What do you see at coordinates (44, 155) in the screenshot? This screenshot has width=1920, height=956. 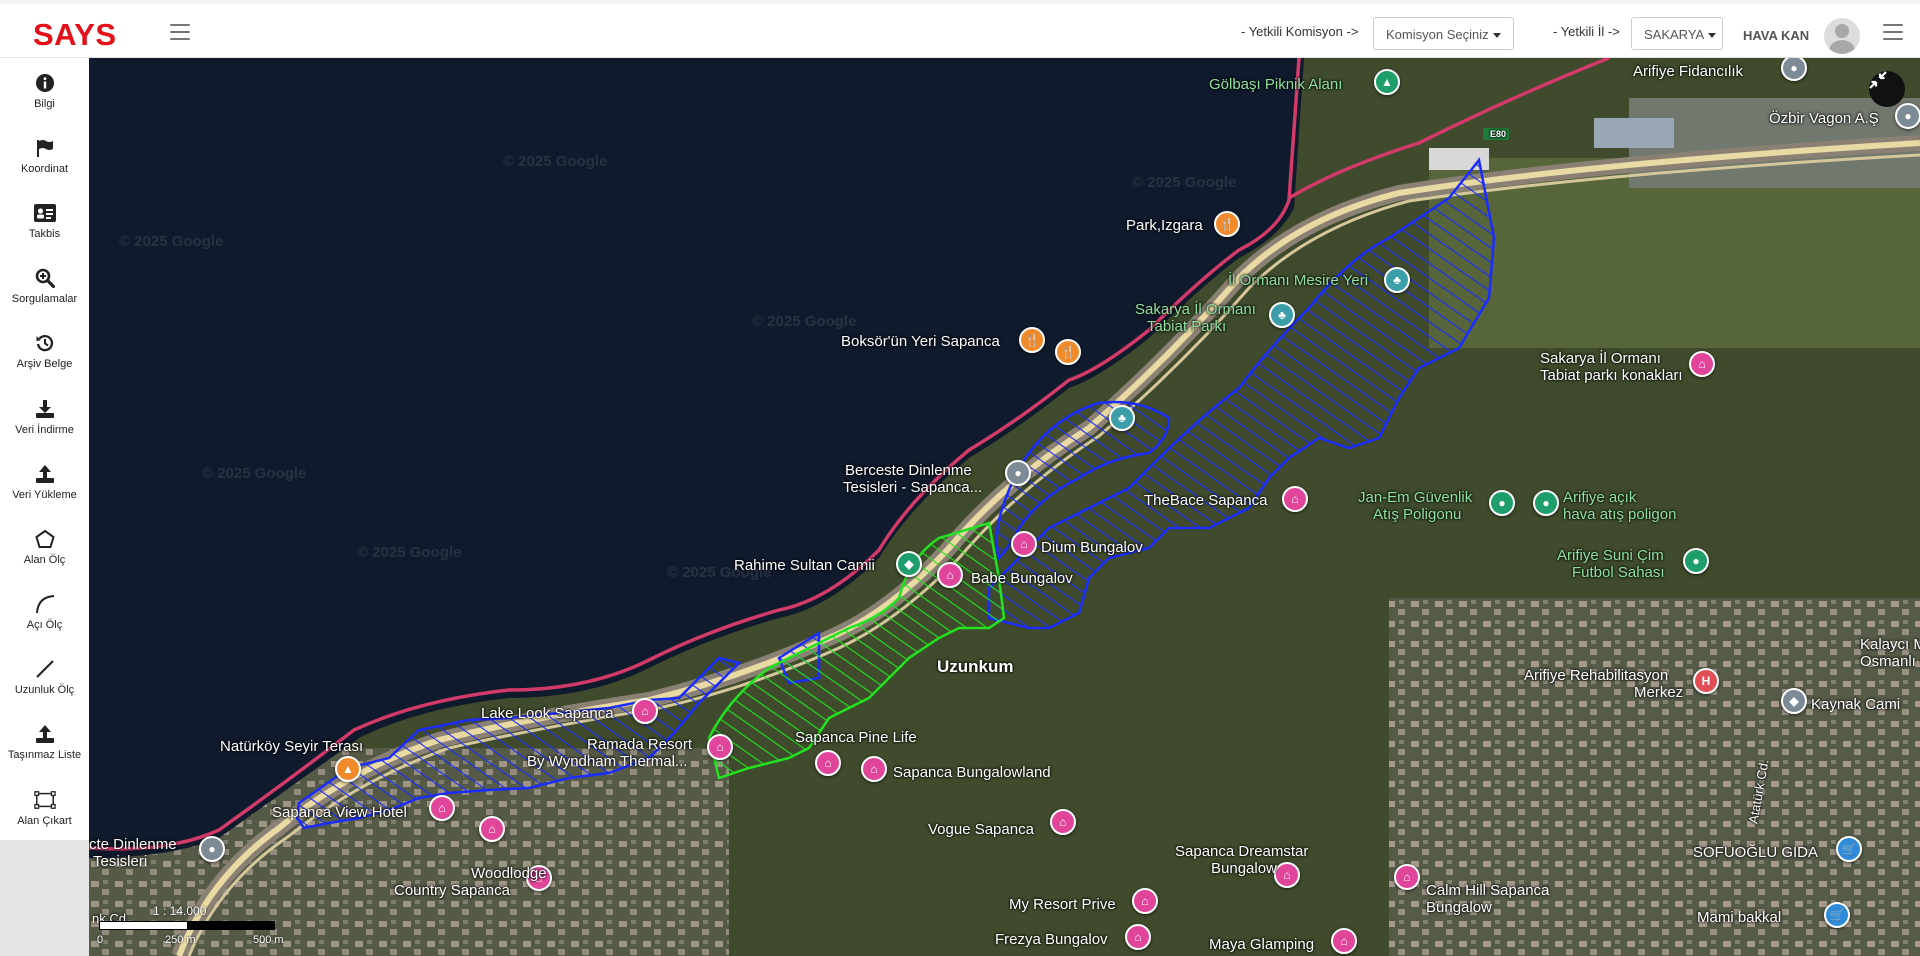 I see `sidebar-item-koordinat: Koordinat` at bounding box center [44, 155].